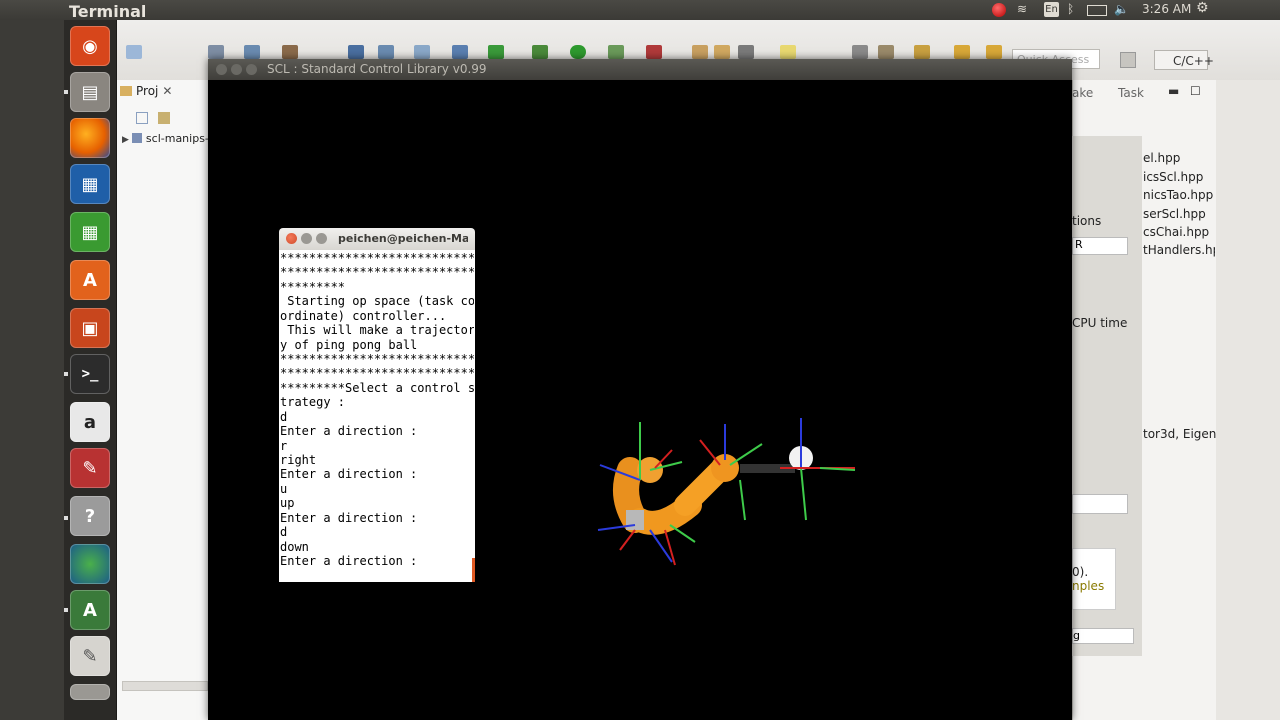 The height and width of the screenshot is (720, 1280). Describe the element at coordinates (1097, 10) in the screenshot. I see `battery-icon` at that location.